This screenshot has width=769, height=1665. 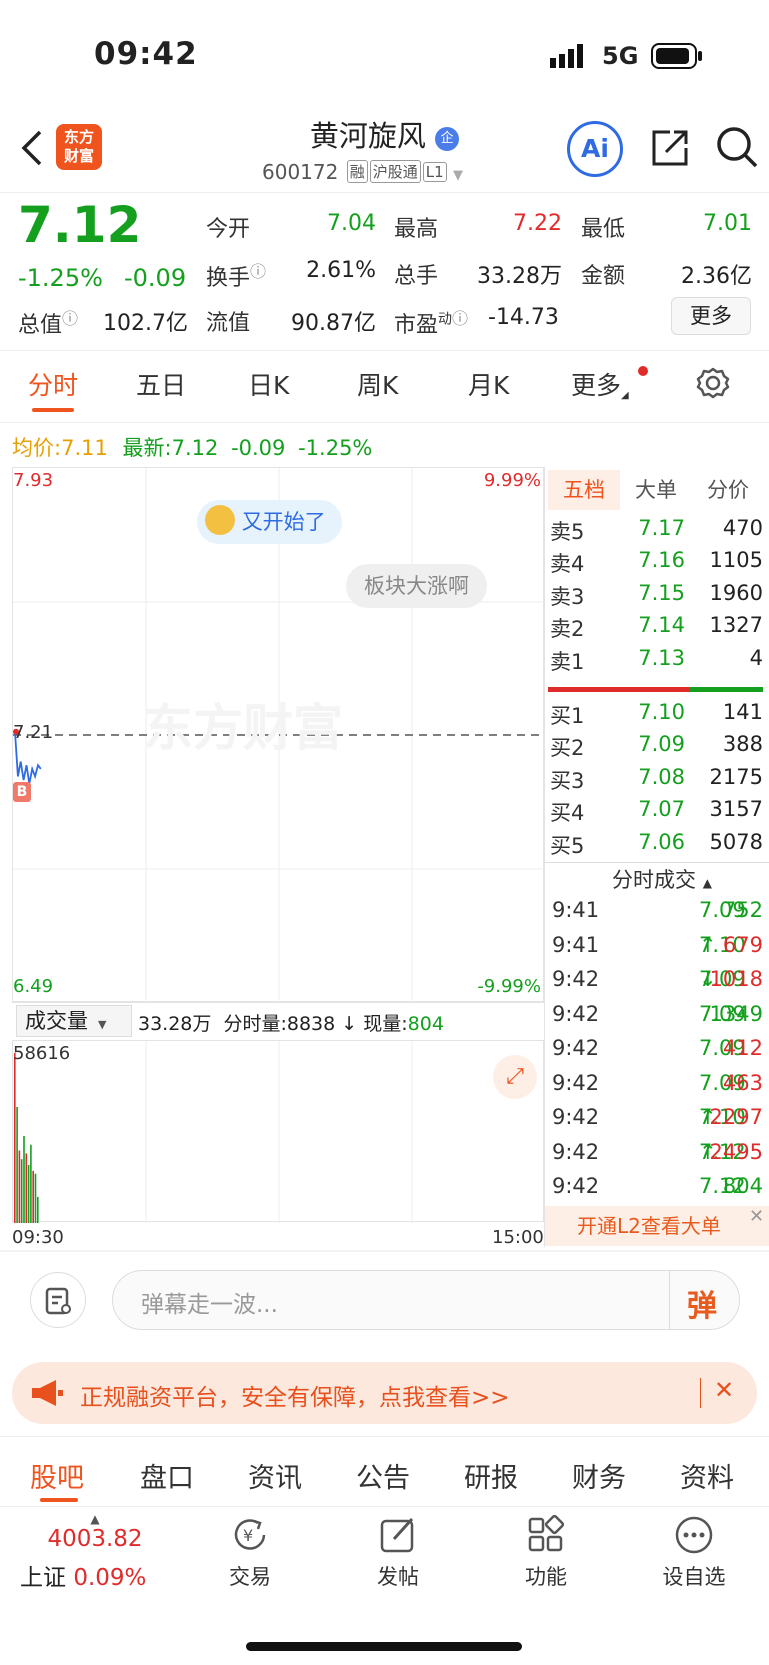 What do you see at coordinates (243, 728) in the screenshot?
I see `chart-watermark: 东方财富` at bounding box center [243, 728].